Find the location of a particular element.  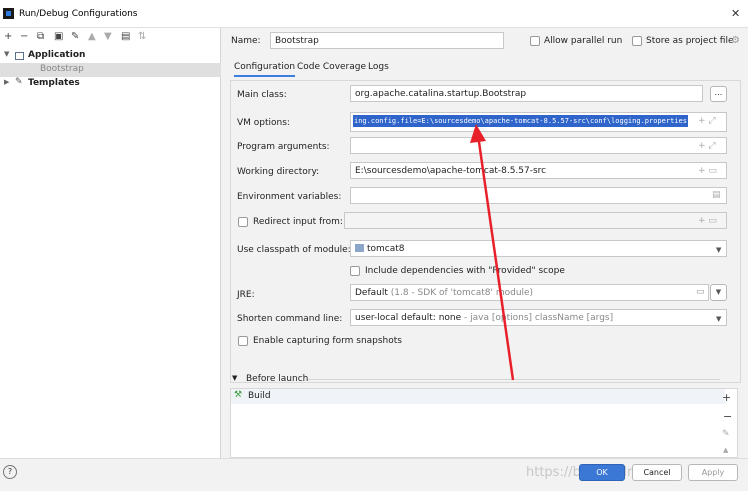

help-button: ? is located at coordinates (10, 472).